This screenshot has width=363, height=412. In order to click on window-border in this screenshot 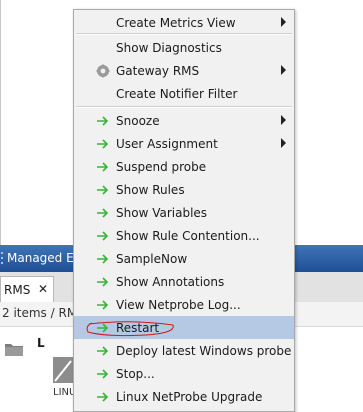, I will do `click(0, 122)`.